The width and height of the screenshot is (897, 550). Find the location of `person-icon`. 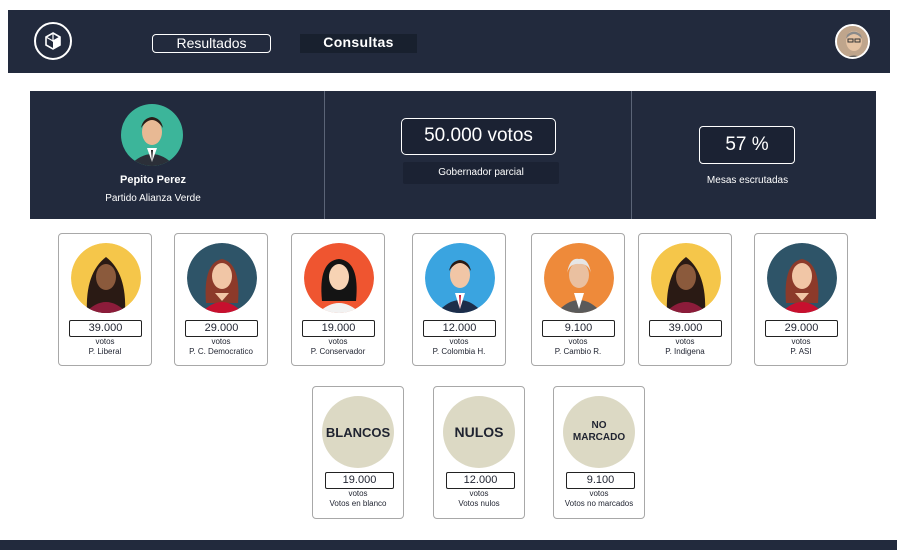

person-icon is located at coordinates (152, 141).